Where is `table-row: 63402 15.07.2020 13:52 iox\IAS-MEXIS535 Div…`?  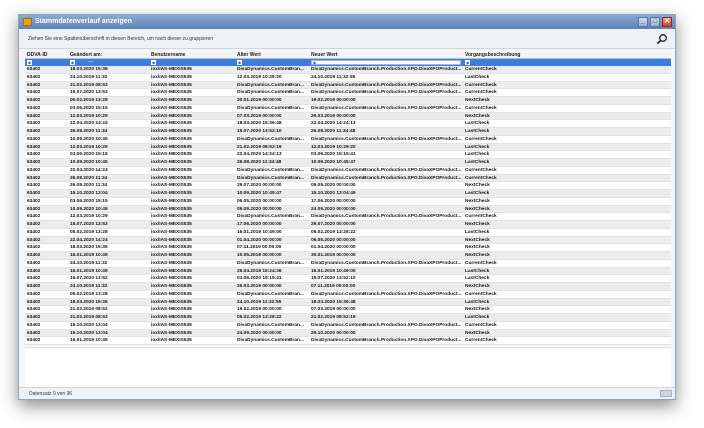
table-row: 63402 15.07.2020 13:52 iox\IAS-MEXIS535 Div… is located at coordinates (348, 93).